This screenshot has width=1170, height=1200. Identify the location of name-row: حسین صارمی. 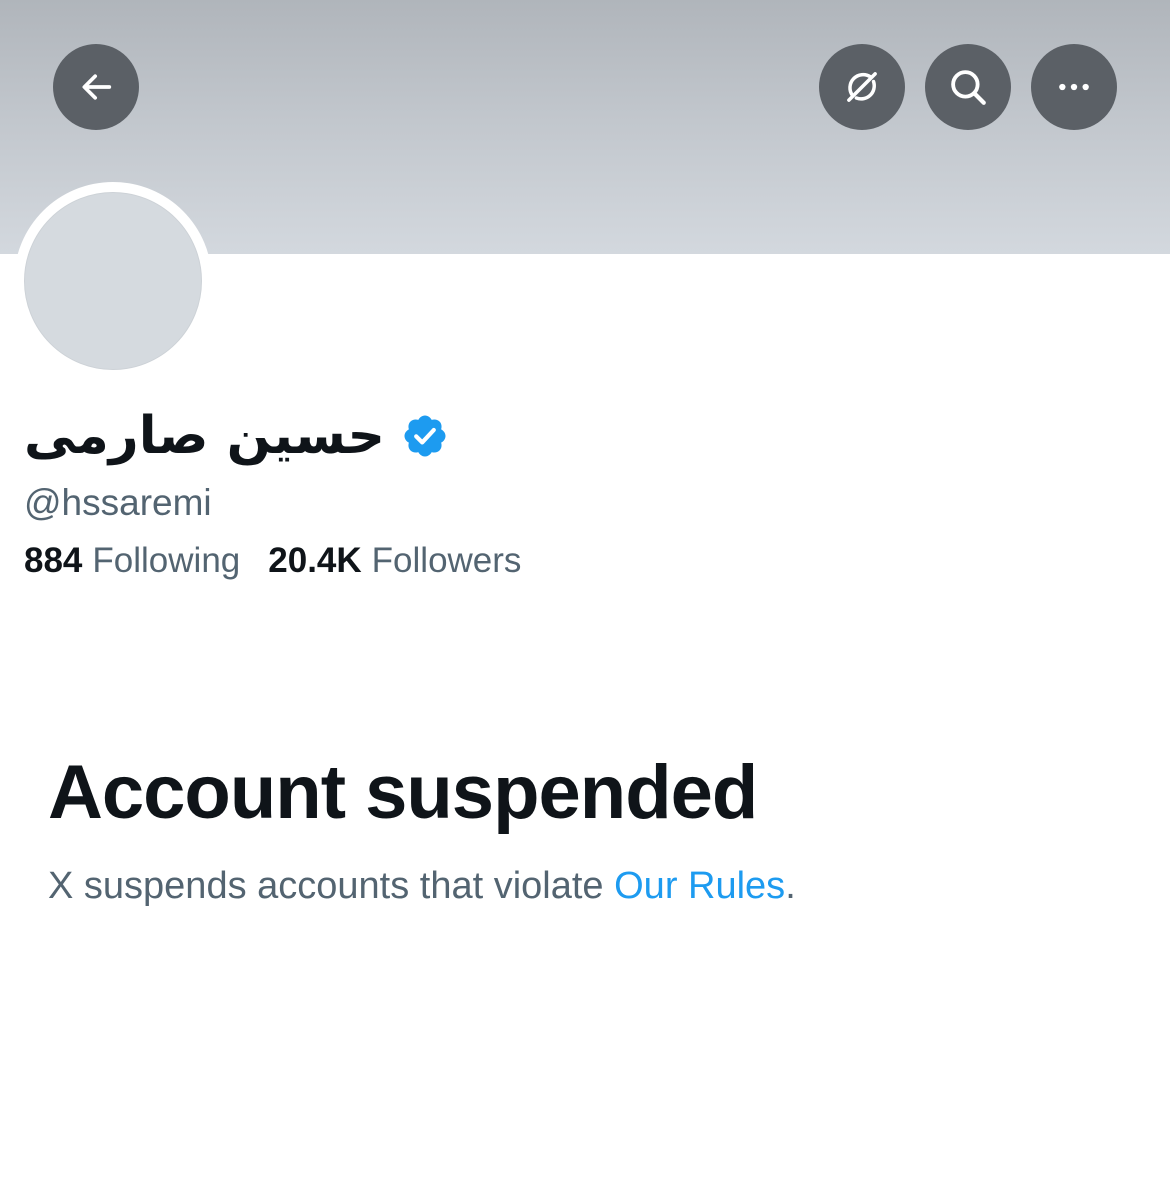
(236, 436).